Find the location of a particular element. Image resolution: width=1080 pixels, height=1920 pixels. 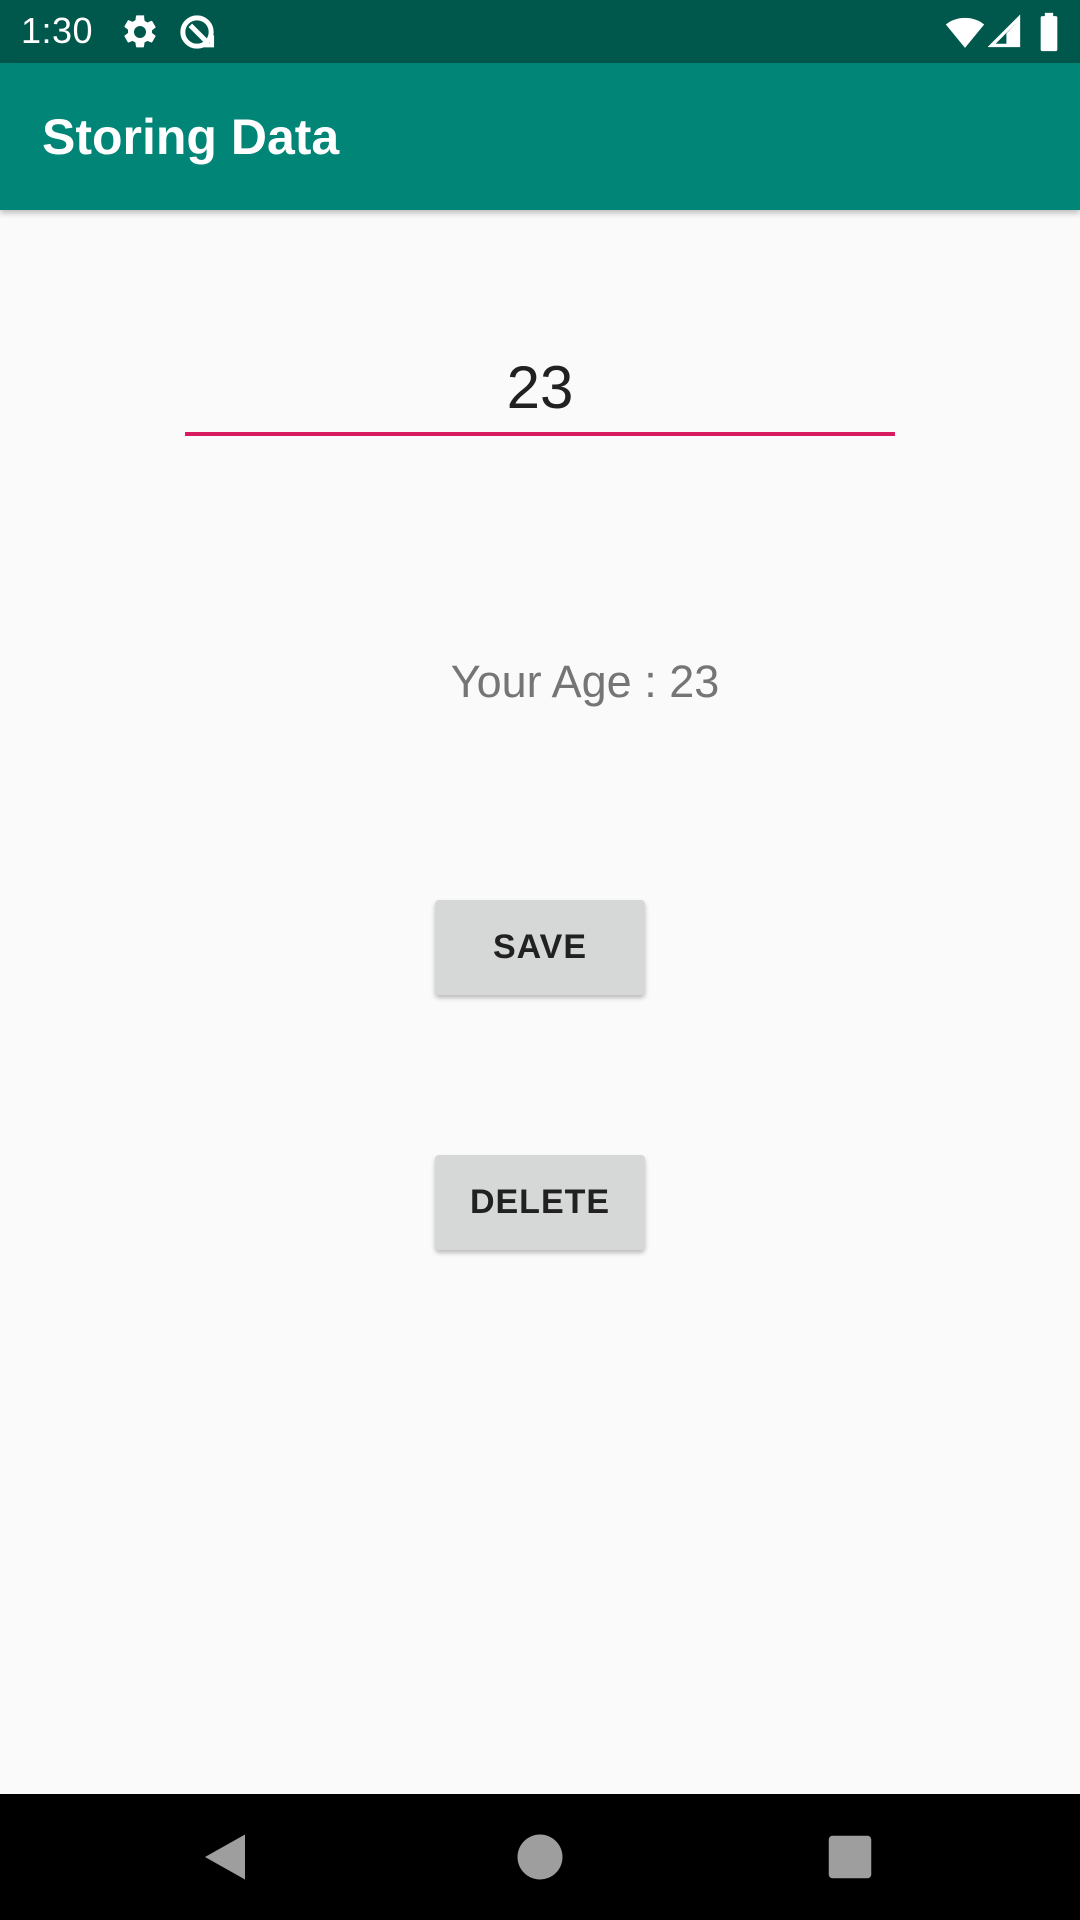

status-bar: 1:30 is located at coordinates (540, 31).